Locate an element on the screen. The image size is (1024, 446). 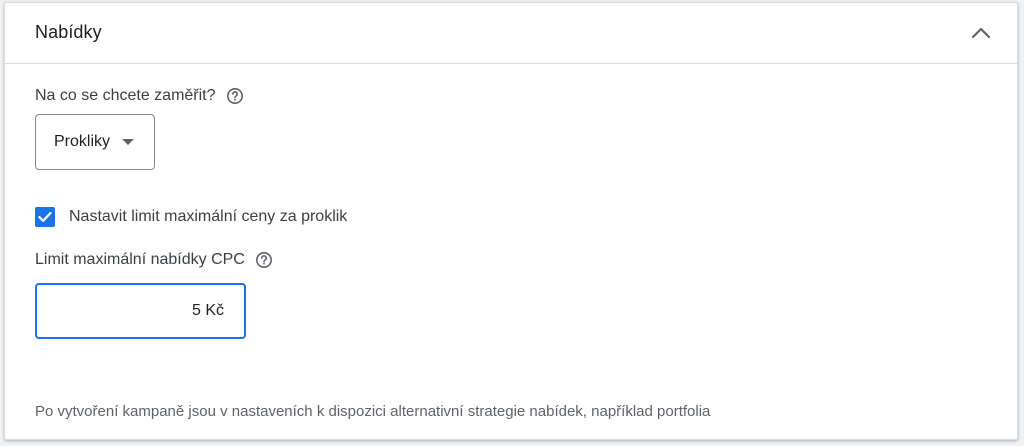
checkmark-icon is located at coordinates (45, 216).